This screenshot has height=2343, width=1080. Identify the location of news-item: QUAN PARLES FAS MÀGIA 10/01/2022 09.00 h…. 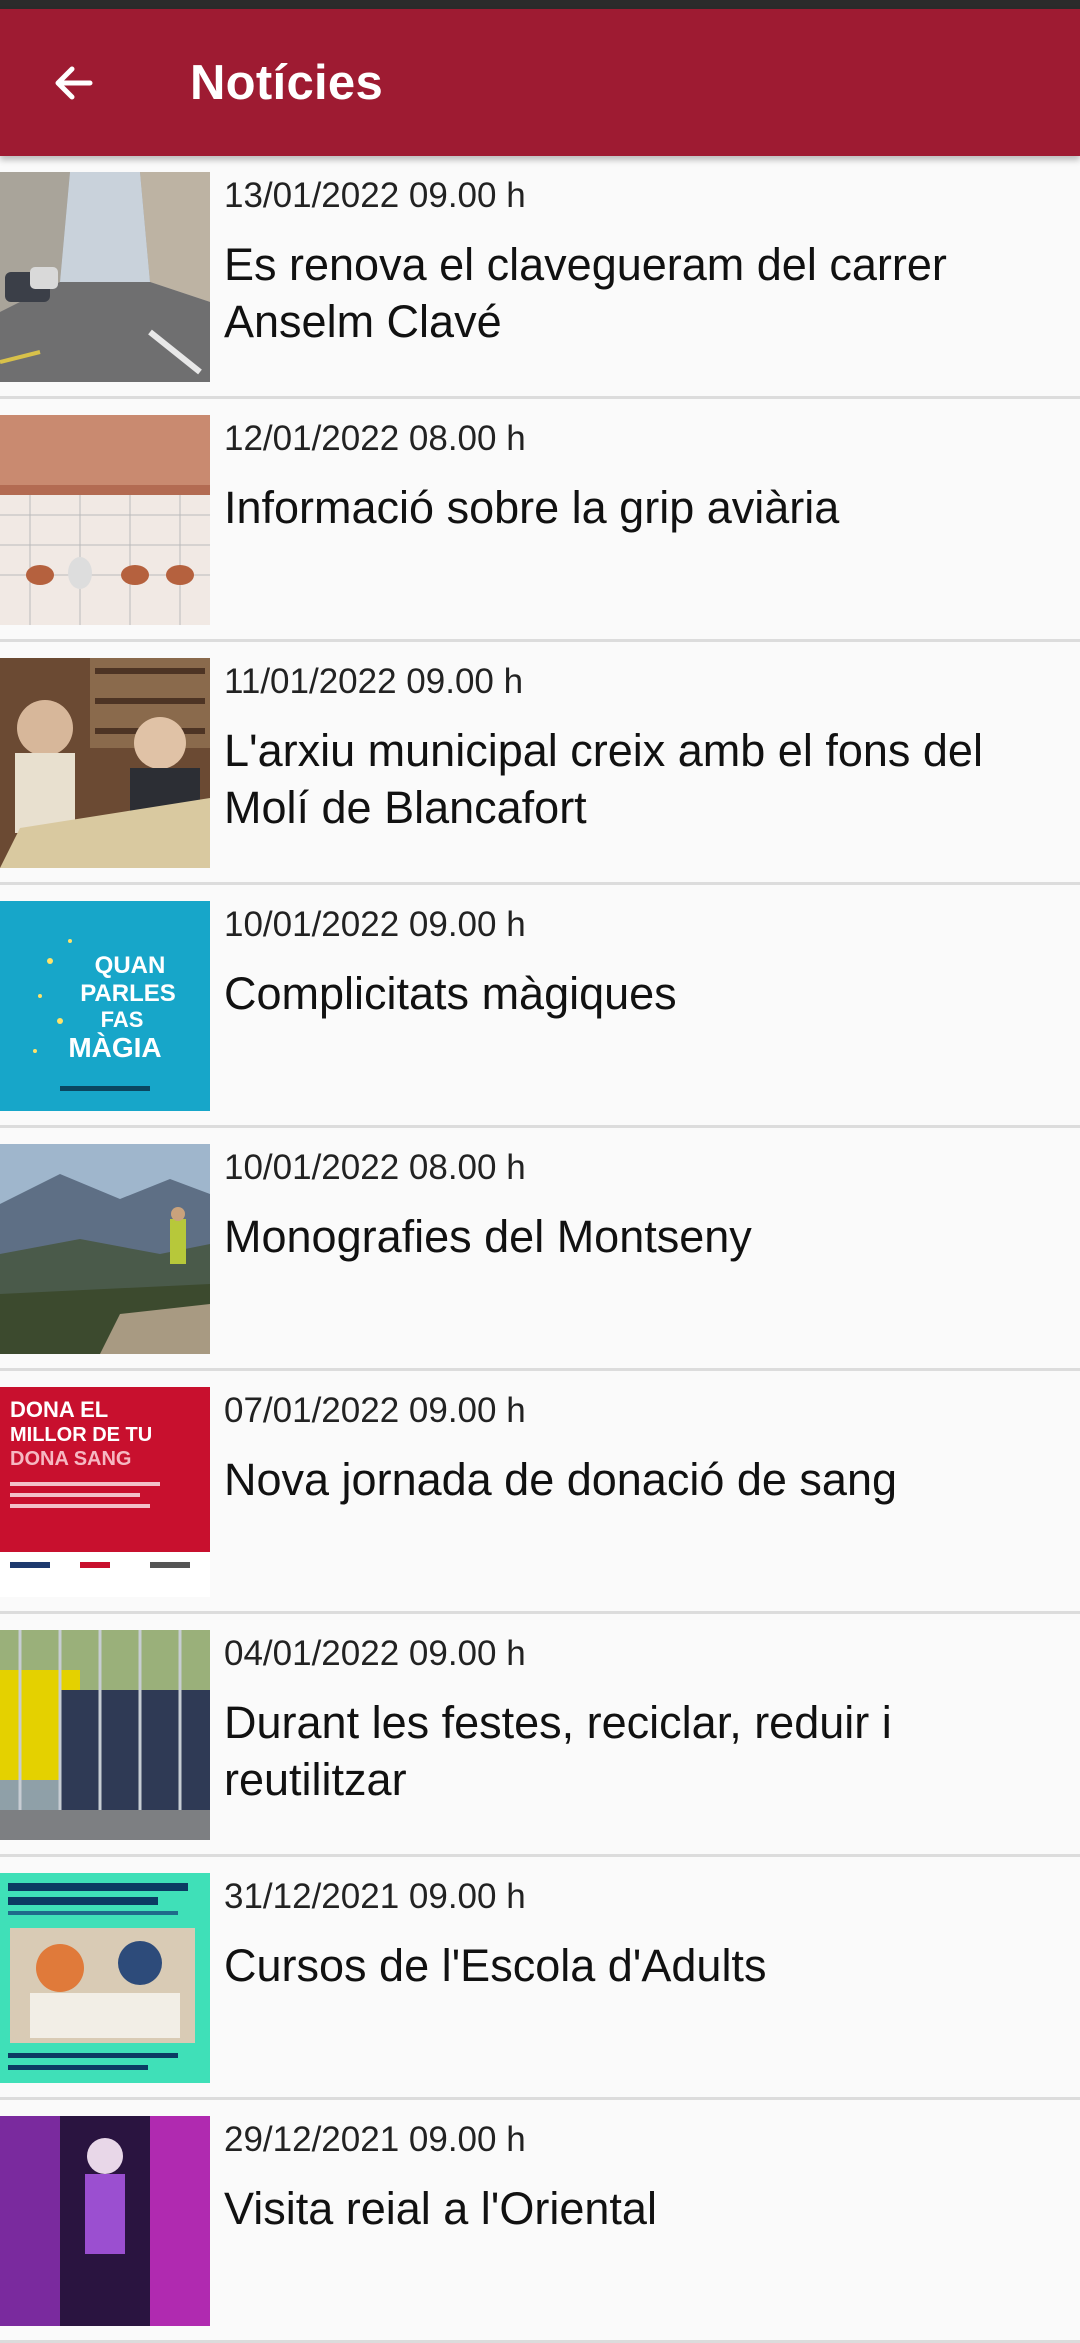
(540, 1006).